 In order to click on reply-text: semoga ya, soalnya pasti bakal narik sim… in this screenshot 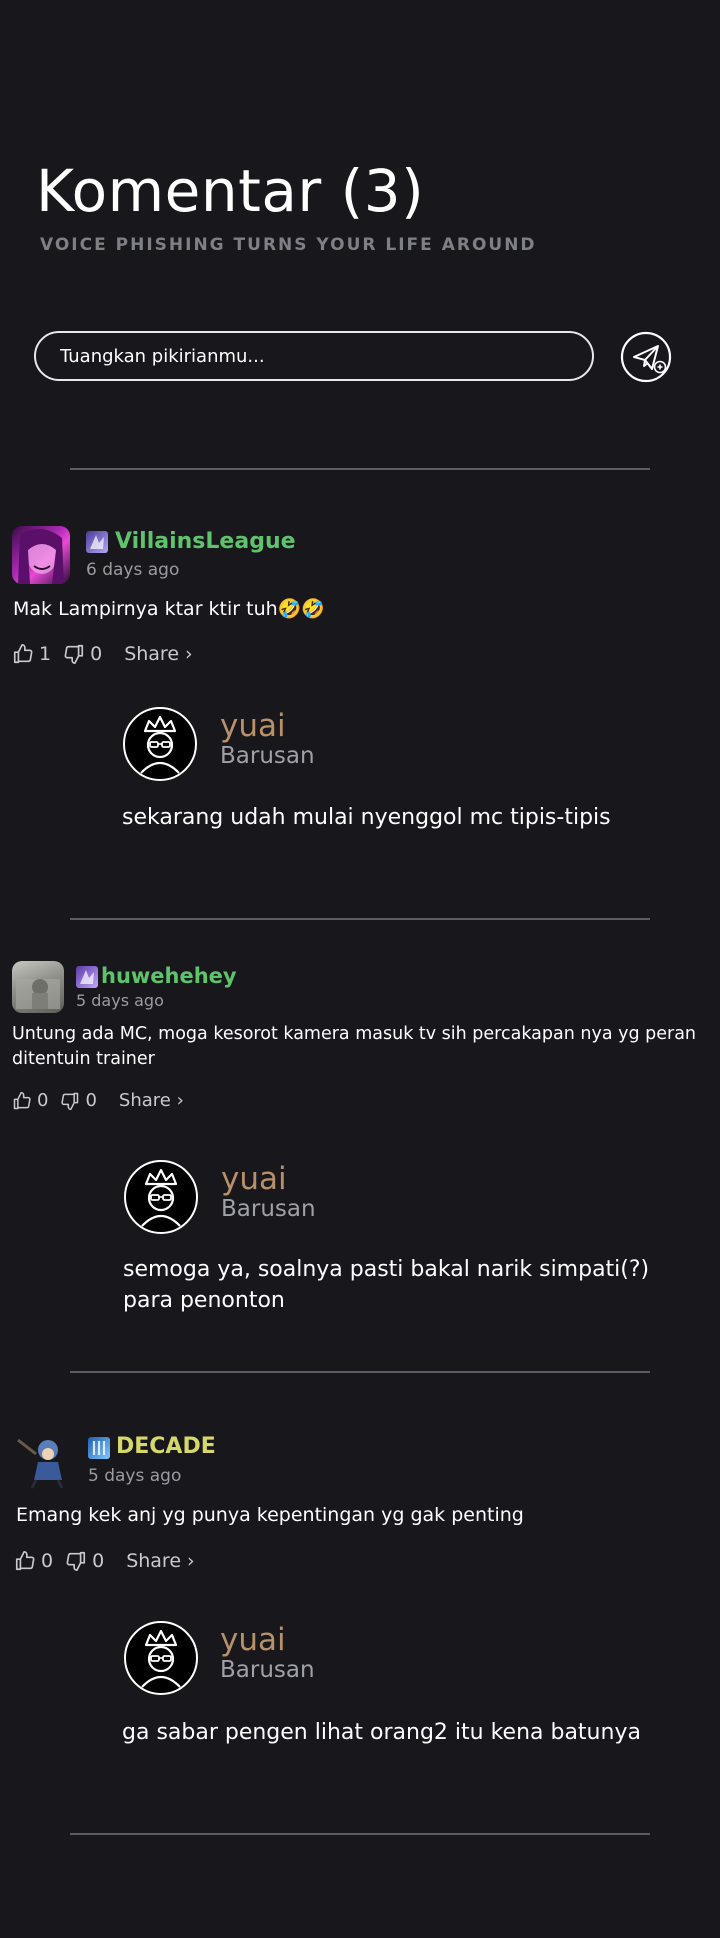, I will do `click(386, 1285)`.